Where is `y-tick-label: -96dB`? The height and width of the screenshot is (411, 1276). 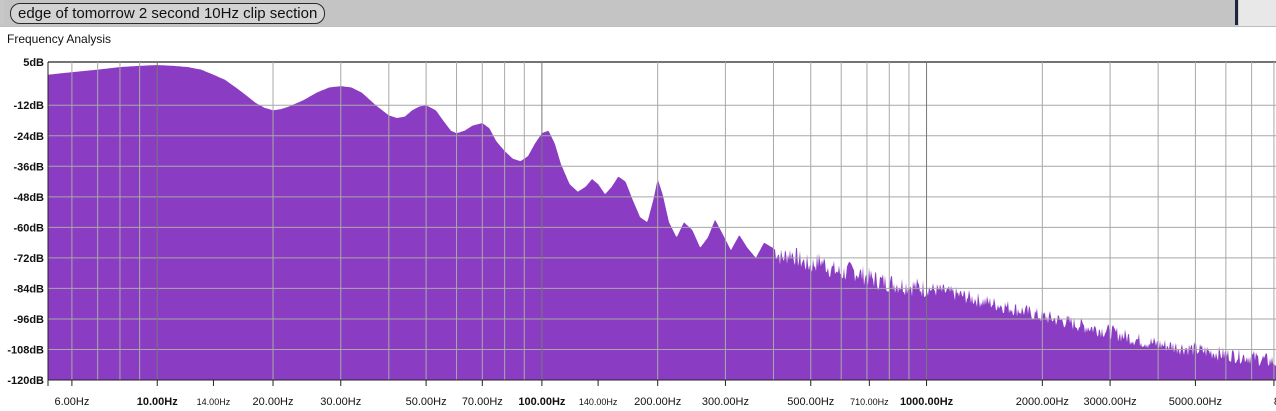
y-tick-label: -96dB is located at coordinates (28, 320).